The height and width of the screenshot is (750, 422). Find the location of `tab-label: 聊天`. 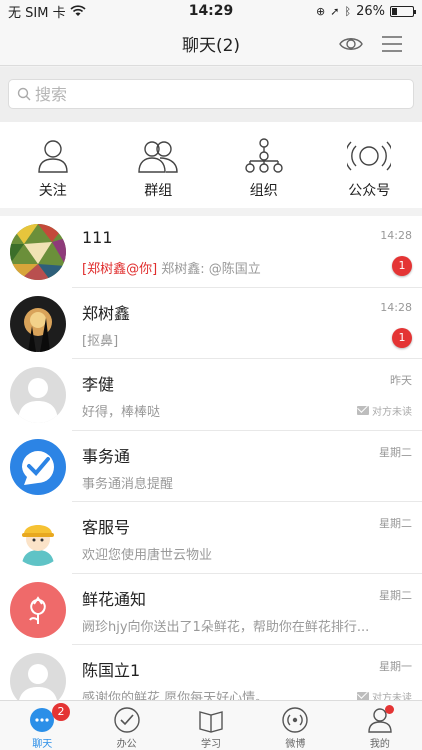

tab-label: 聊天 is located at coordinates (42, 744).